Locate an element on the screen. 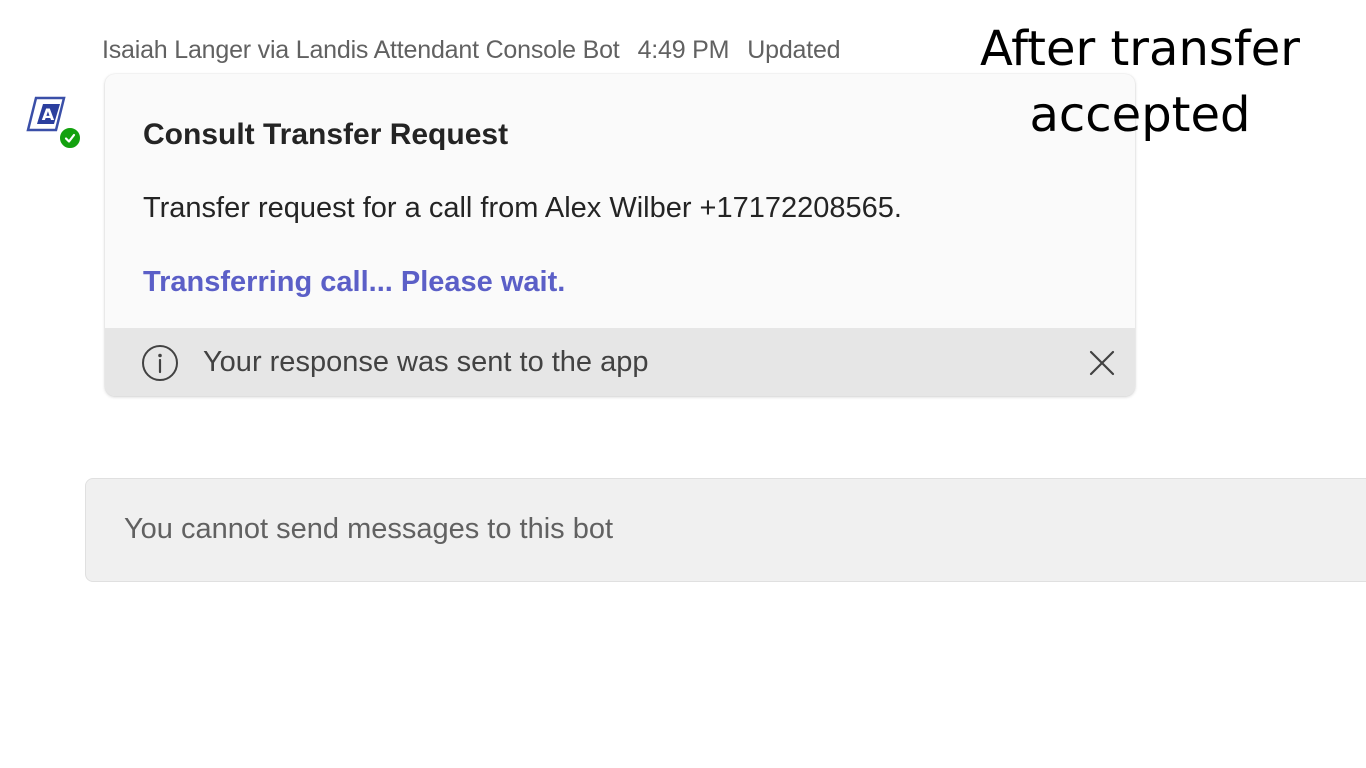  annotation-line-2: accepted is located at coordinates (1140, 115).